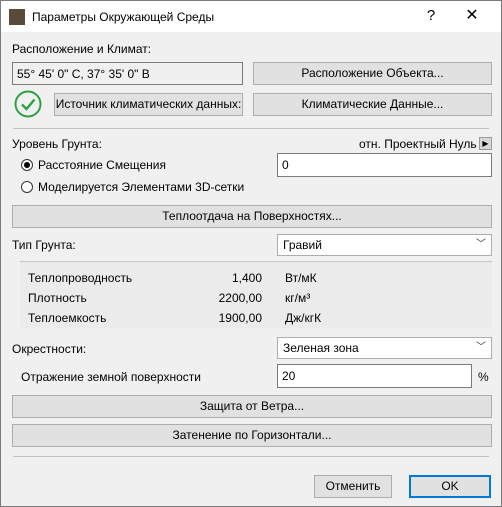 The image size is (502, 507). What do you see at coordinates (102, 165) in the screenshot?
I see `offset-radio-label: Расстояние Смещения` at bounding box center [102, 165].